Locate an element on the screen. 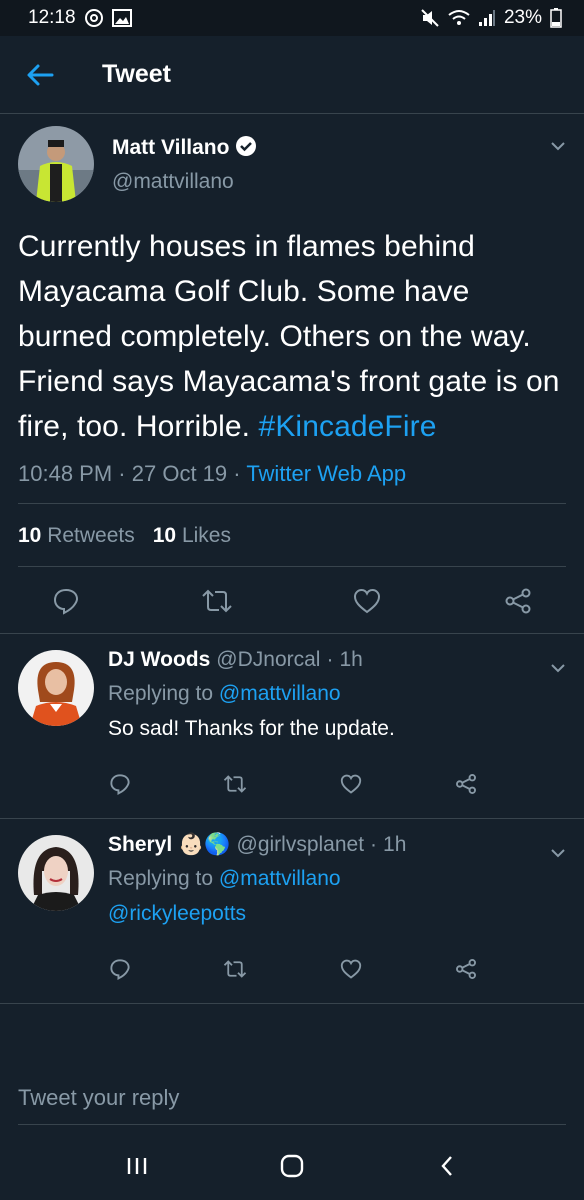 The height and width of the screenshot is (1200, 584). tweet-actions is located at coordinates (292, 600).